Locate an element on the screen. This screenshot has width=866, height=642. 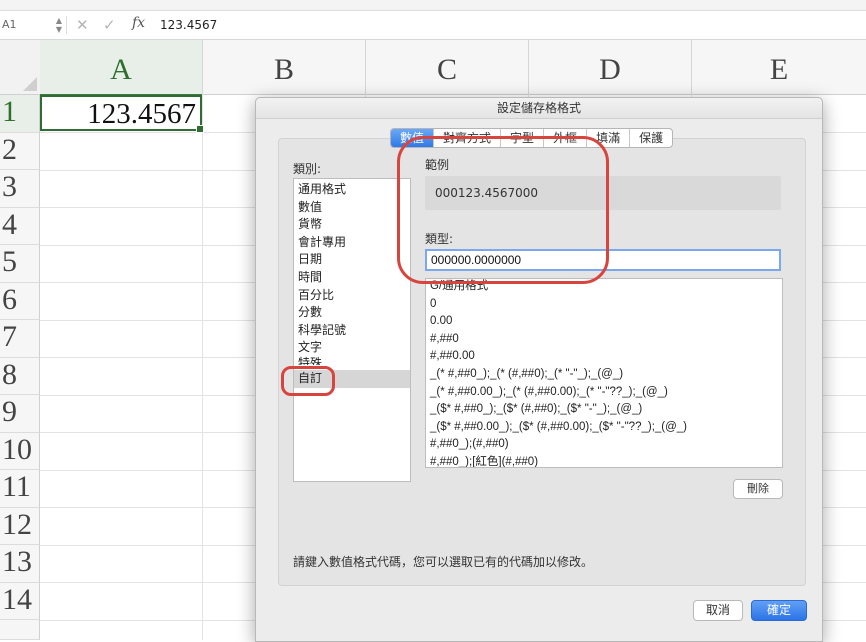
category-general: 通用格式 is located at coordinates (352, 190).